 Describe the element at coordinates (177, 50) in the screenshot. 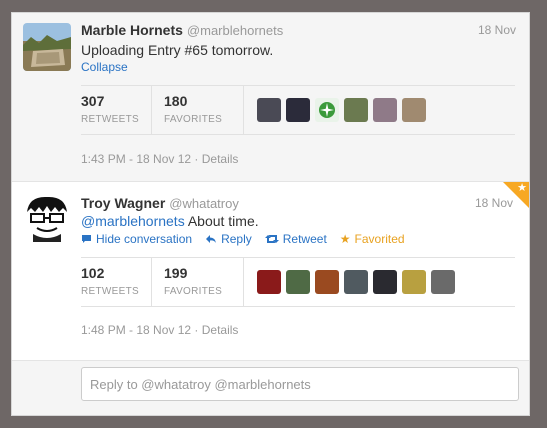

I see `tweet-text: Uploading Entry #65 tomorrow.` at that location.